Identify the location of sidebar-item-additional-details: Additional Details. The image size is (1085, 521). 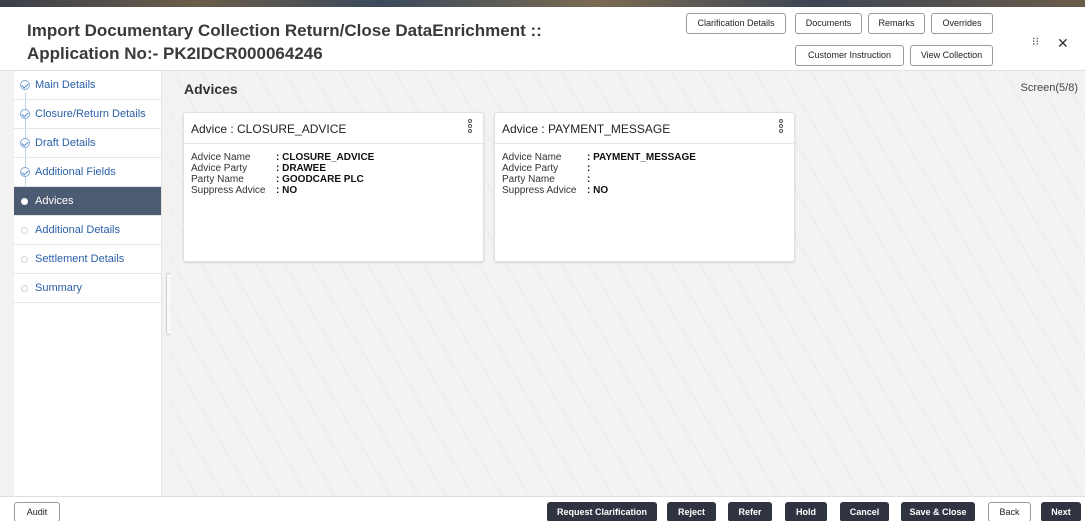
(87, 230).